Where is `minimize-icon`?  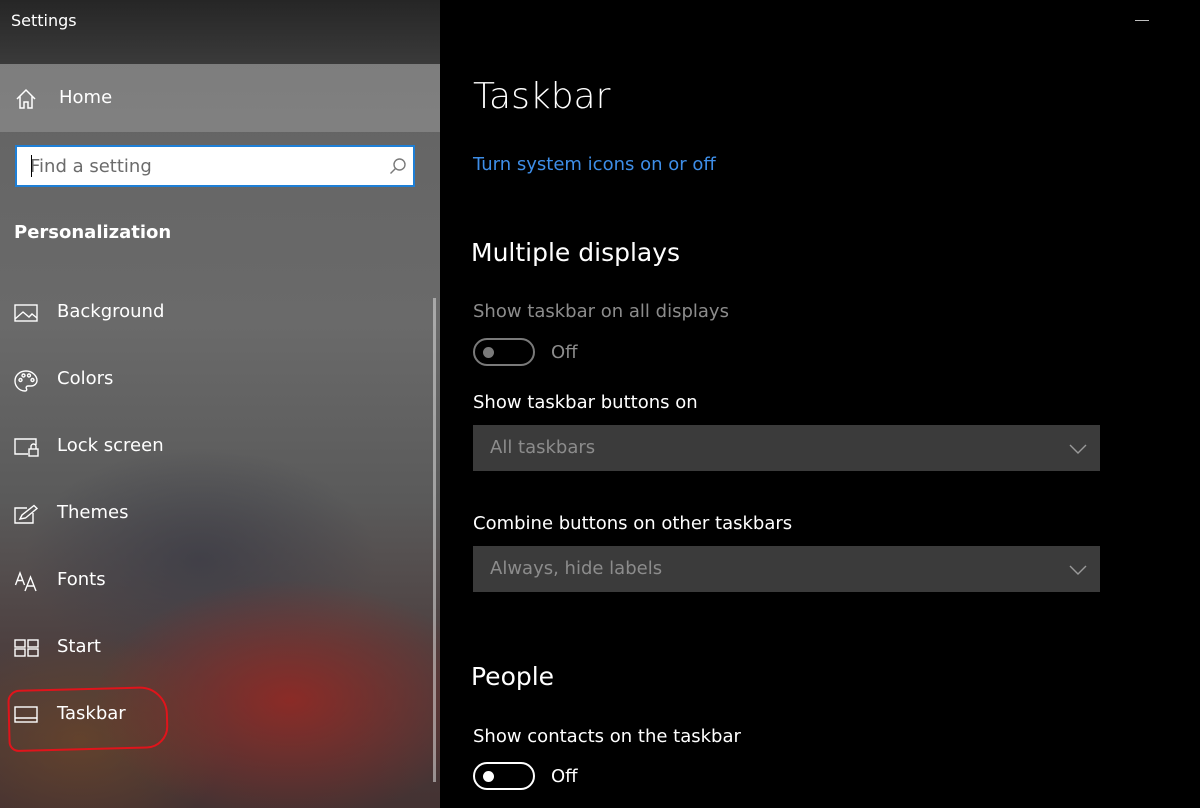
minimize-icon is located at coordinates (1142, 20).